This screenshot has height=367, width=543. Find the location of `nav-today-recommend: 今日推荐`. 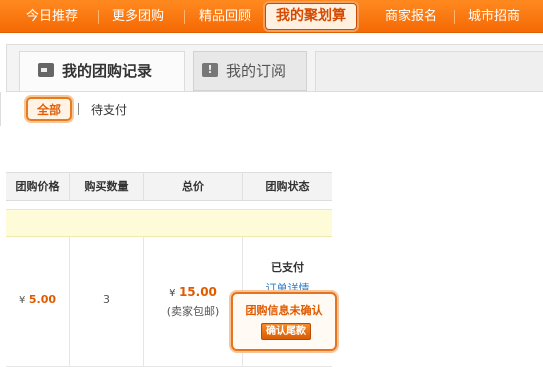

nav-today-recommend: 今日推荐 is located at coordinates (52, 16).